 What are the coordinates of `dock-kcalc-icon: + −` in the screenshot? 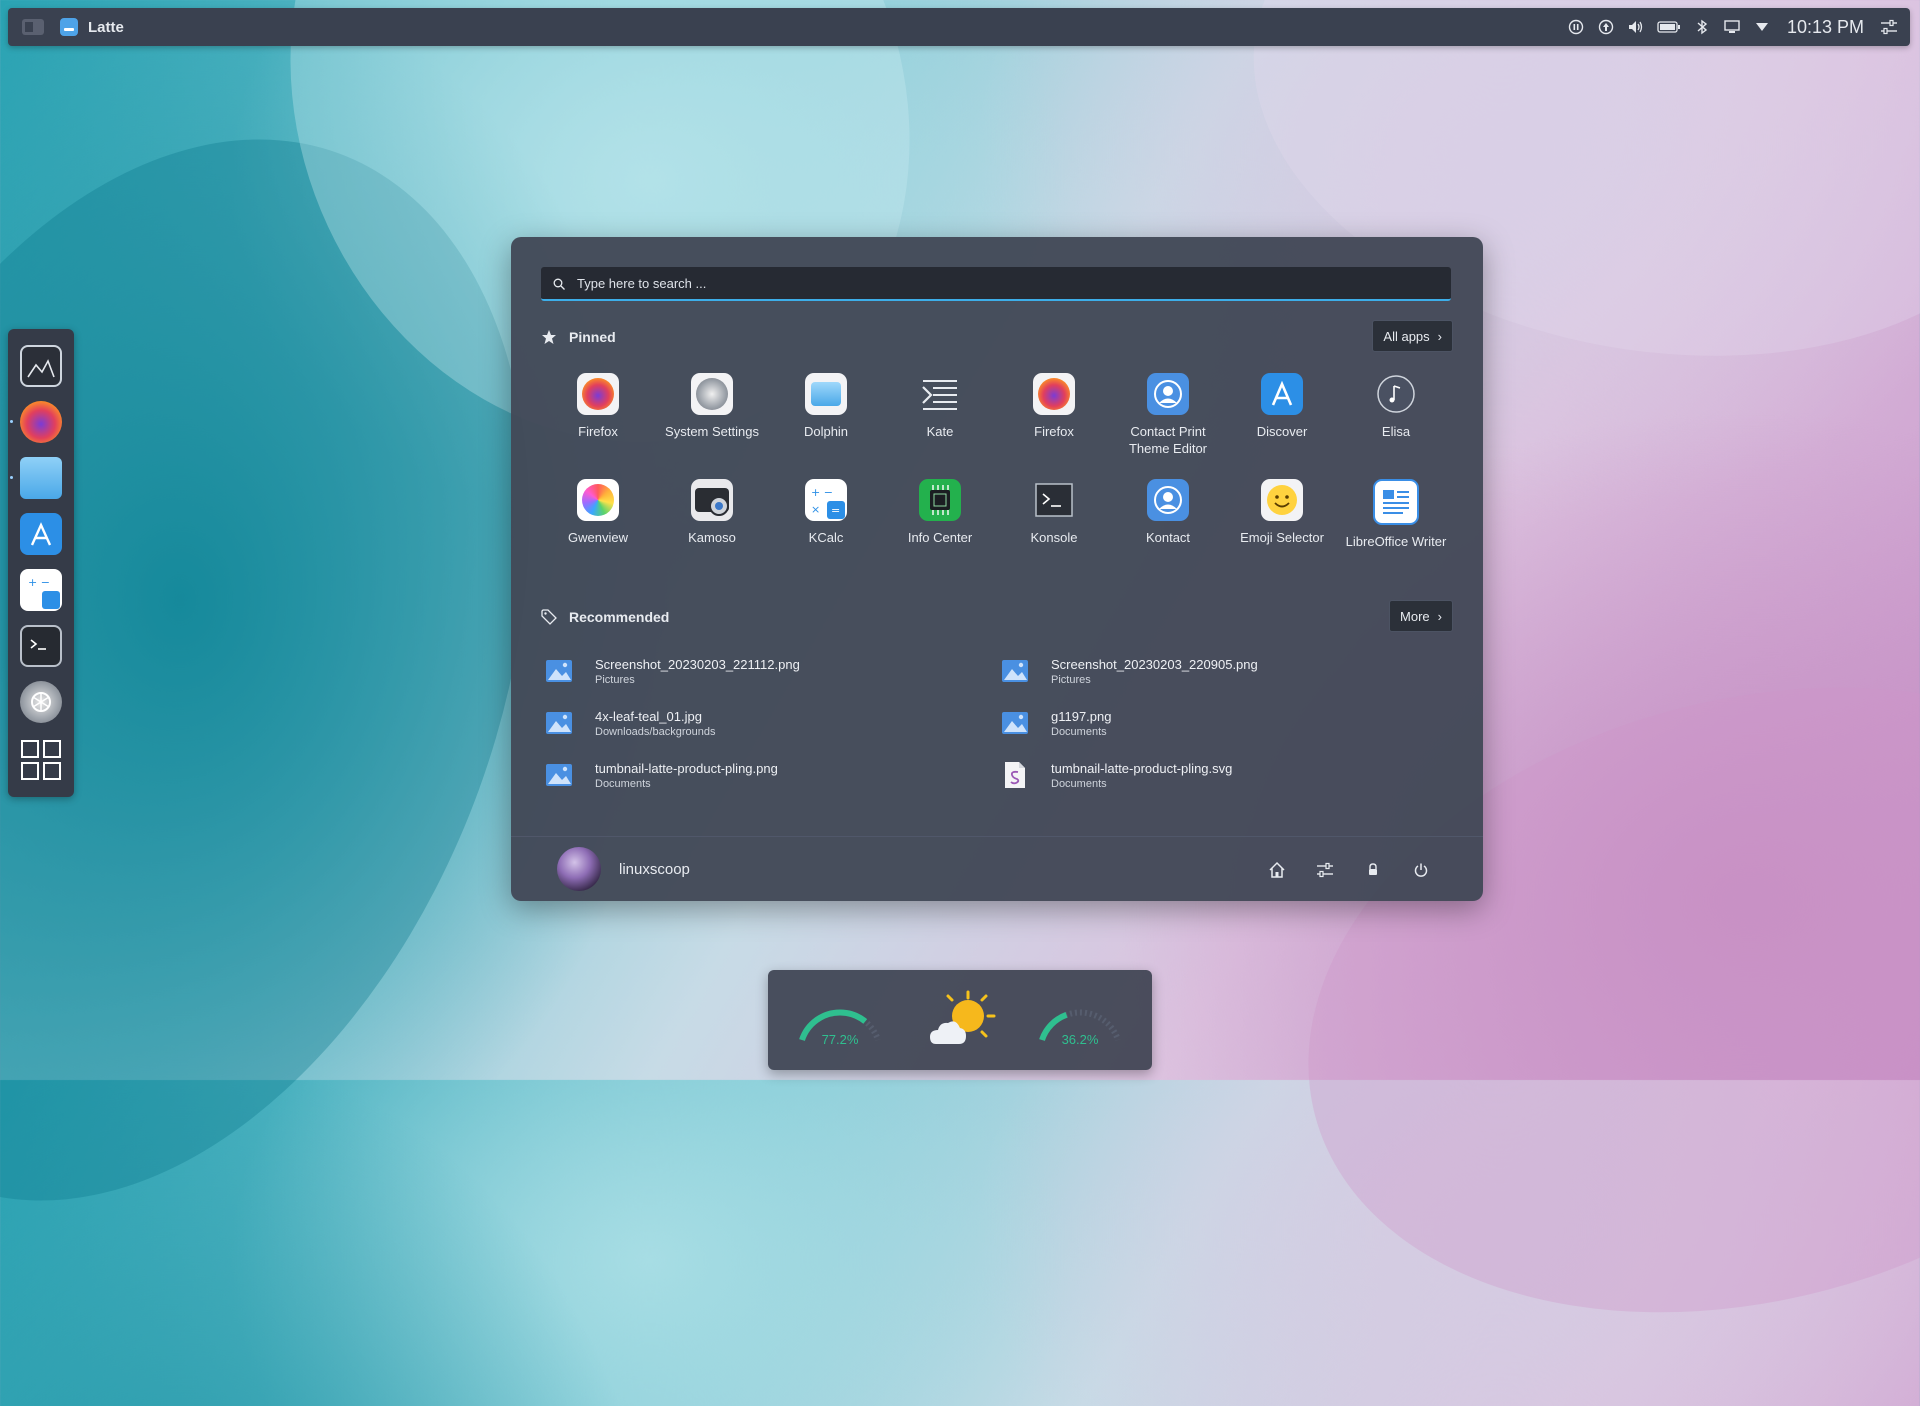 It's located at (41, 590).